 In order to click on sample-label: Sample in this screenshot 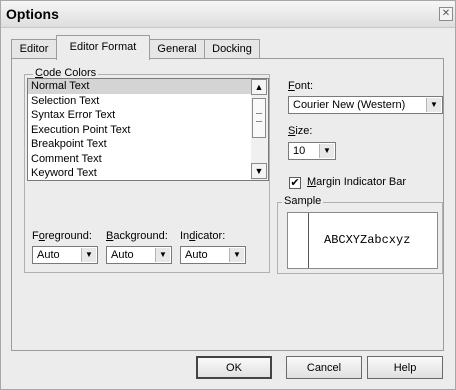, I will do `click(303, 201)`.